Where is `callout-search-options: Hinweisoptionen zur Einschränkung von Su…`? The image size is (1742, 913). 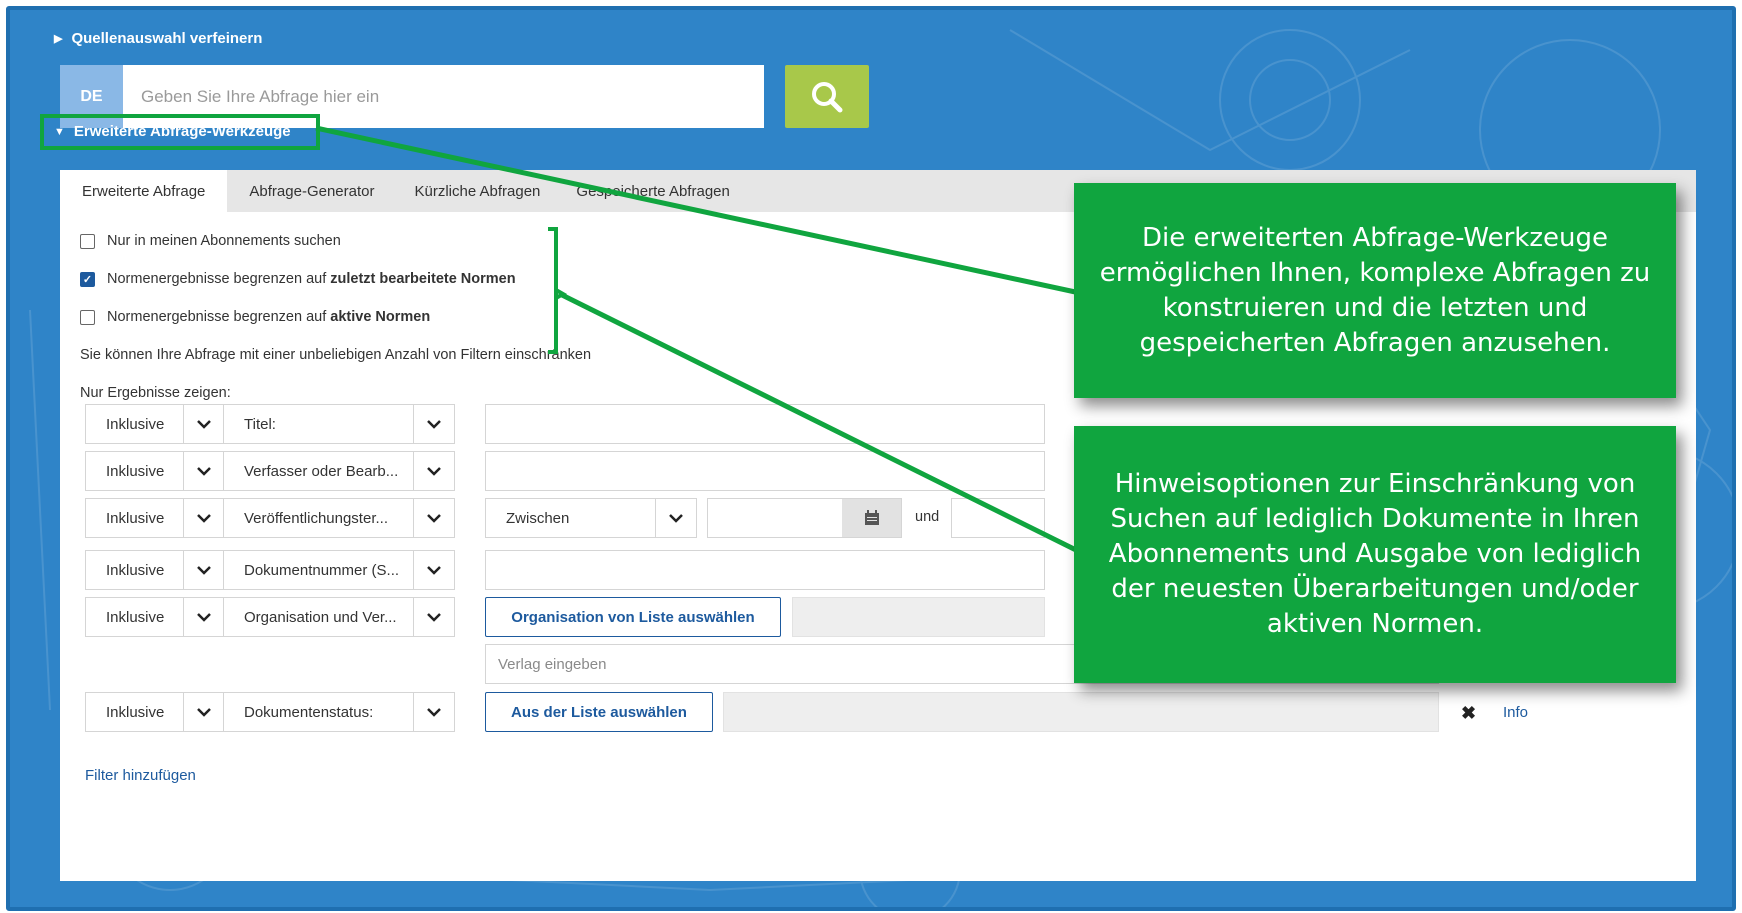
callout-search-options: Hinweisoptionen zur Einschränkung von Su… is located at coordinates (1375, 554).